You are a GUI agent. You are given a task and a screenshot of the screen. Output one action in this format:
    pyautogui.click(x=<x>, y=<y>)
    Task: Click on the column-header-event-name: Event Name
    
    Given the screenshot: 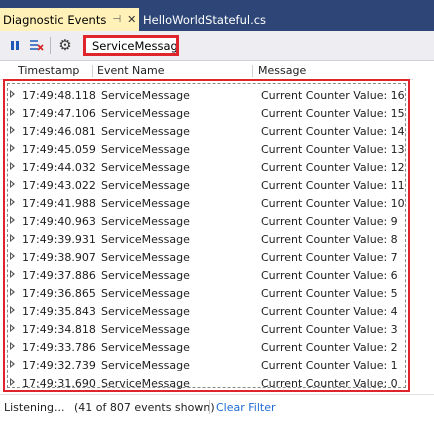 What is the action you would take?
    pyautogui.click(x=130, y=70)
    